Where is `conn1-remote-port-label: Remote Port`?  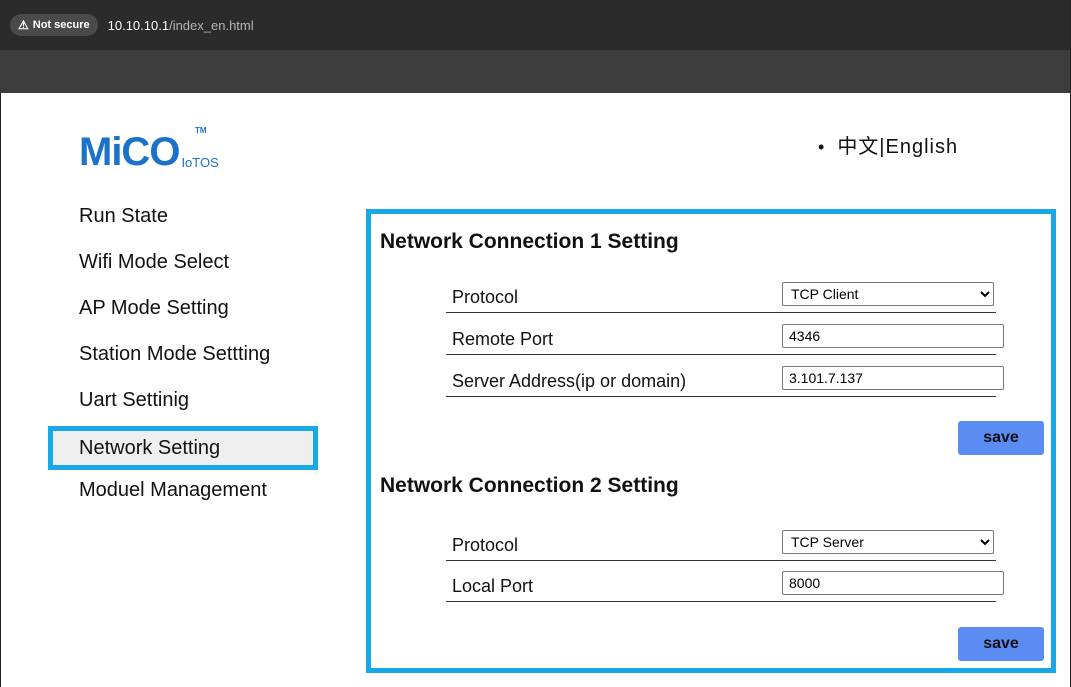 conn1-remote-port-label: Remote Port is located at coordinates (503, 339).